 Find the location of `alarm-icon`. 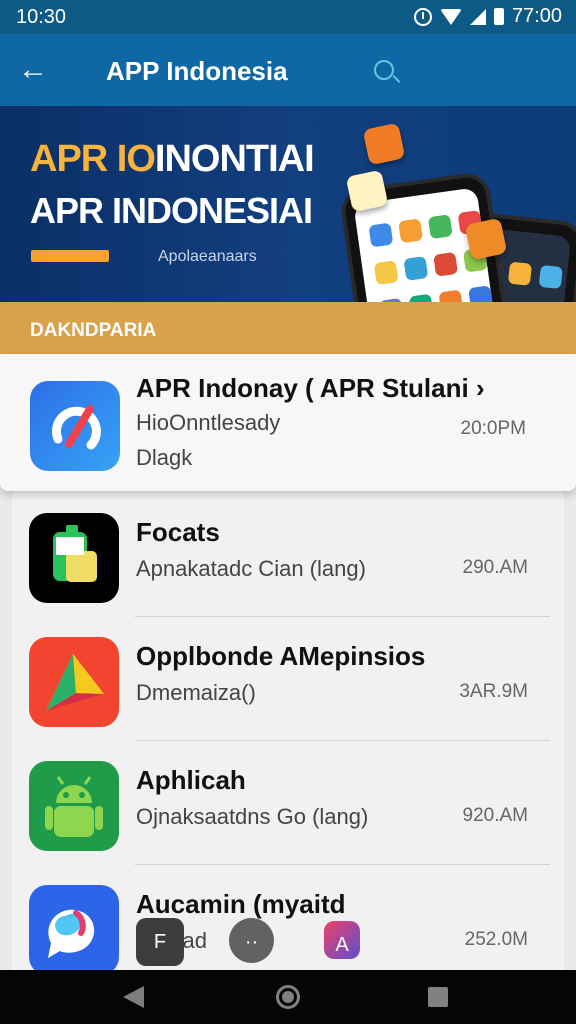

alarm-icon is located at coordinates (422, 16).